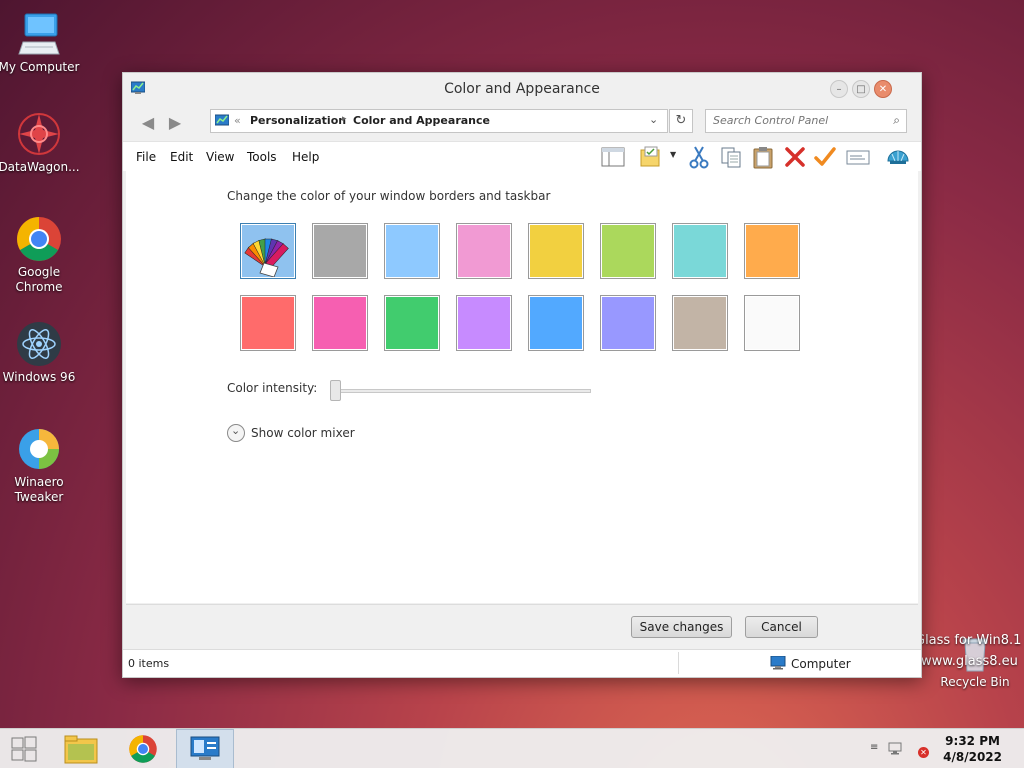 This screenshot has width=1024, height=768. Describe the element at coordinates (39, 134) in the screenshot. I see `datawagon-icon` at that location.